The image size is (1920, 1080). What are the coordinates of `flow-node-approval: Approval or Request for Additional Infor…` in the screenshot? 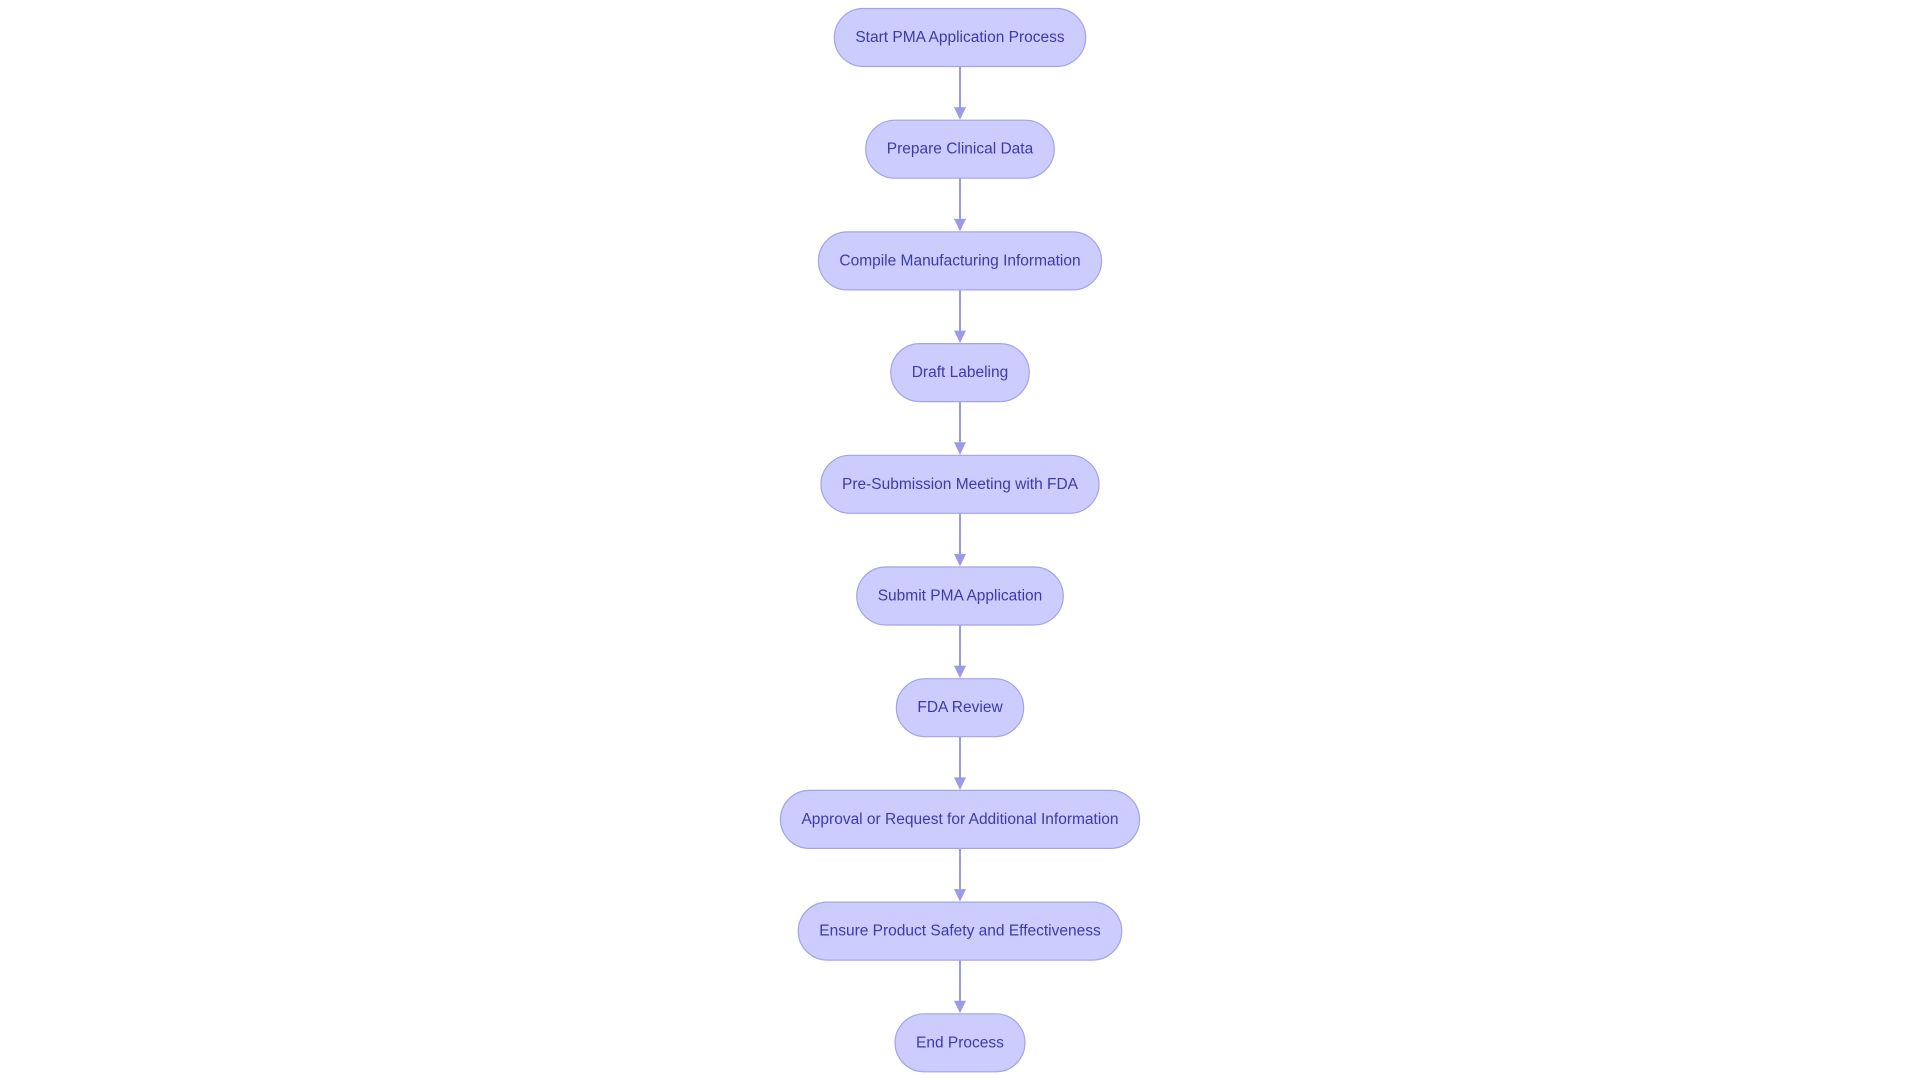 It's located at (960, 819).